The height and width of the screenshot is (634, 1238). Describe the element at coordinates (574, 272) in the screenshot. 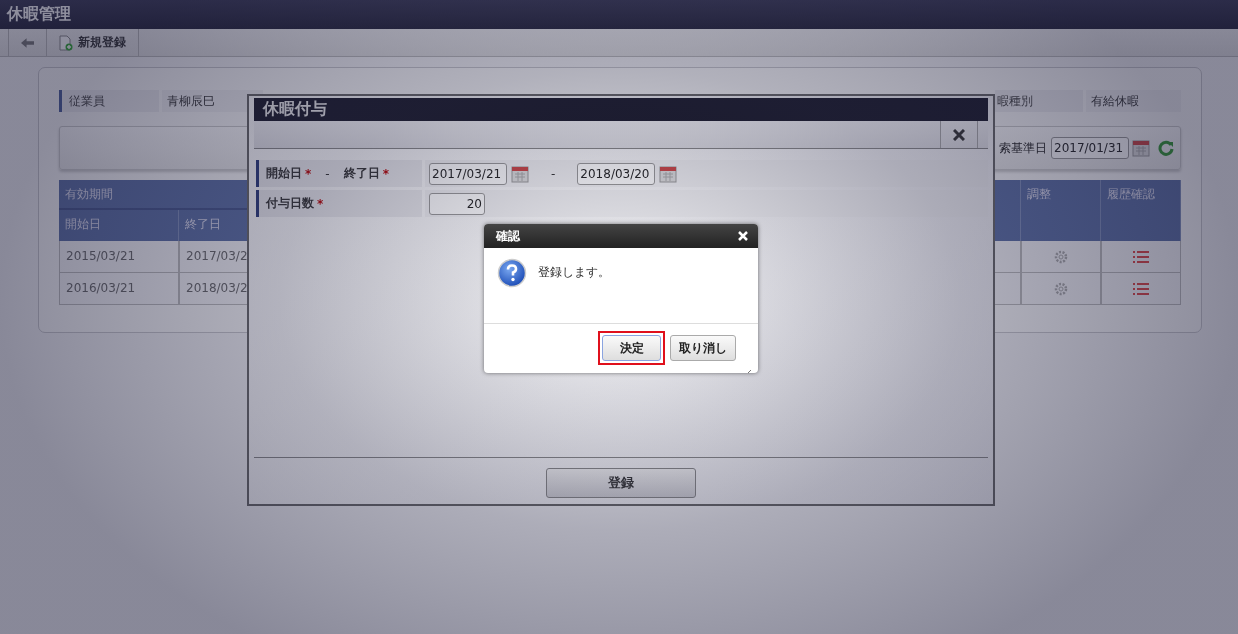

I see `confirm-message: 登録します。` at that location.